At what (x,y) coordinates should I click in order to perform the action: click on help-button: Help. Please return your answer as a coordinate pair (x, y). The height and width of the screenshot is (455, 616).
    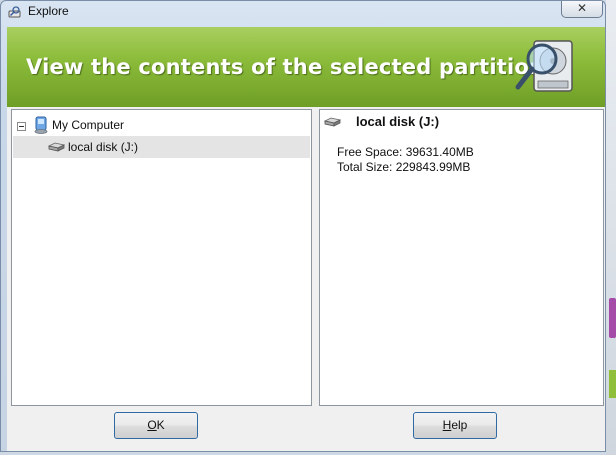
    Looking at the image, I should click on (455, 425).